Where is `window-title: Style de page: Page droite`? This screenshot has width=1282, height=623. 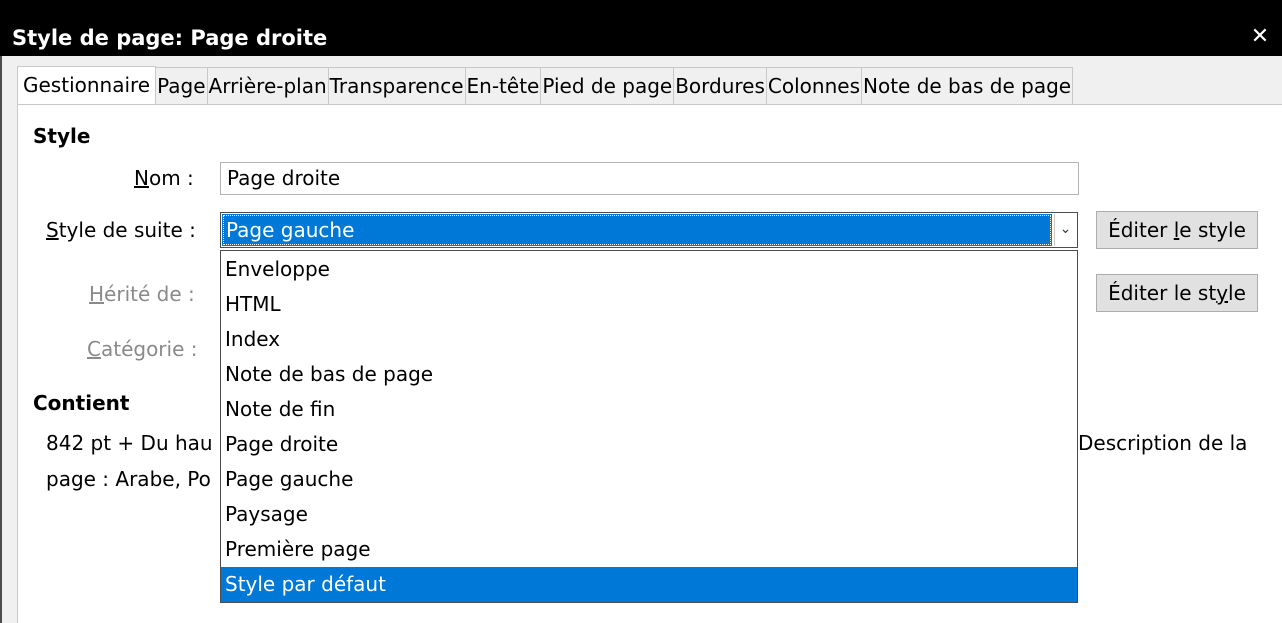
window-title: Style de page: Page droite is located at coordinates (170, 38).